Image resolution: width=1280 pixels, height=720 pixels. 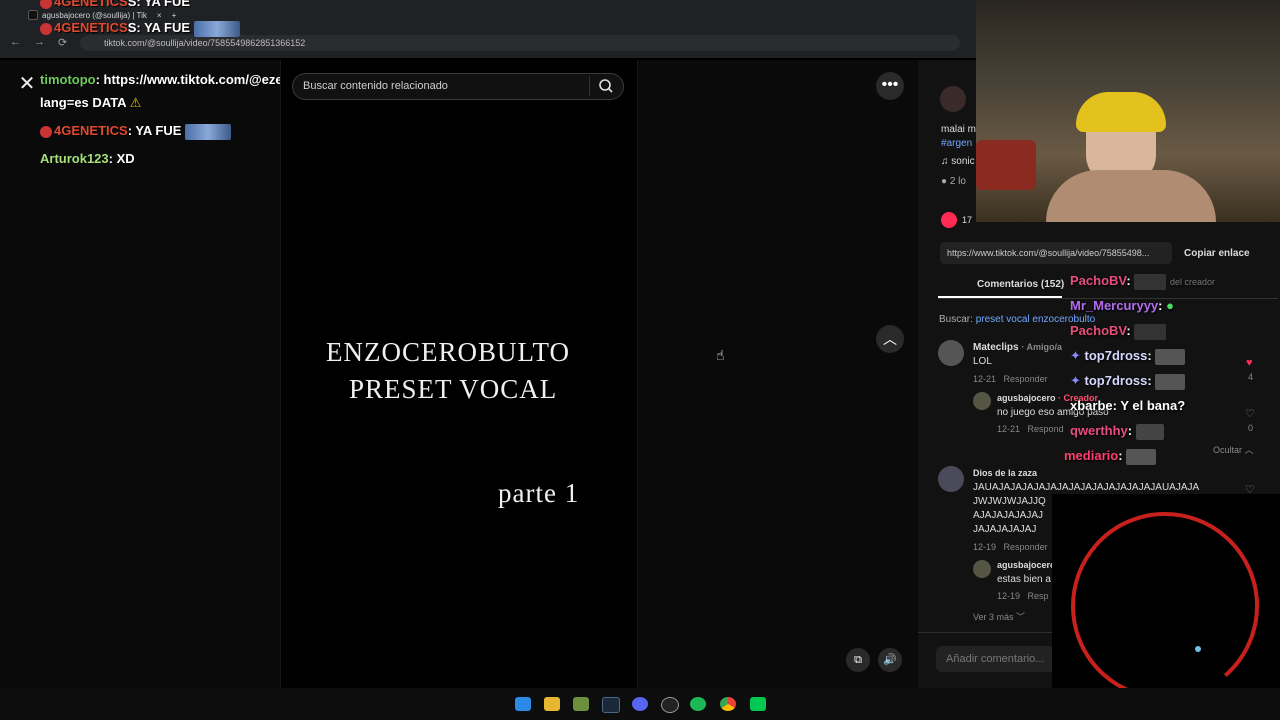 I want to click on chat-badge-icon: ✦, so click(x=1075, y=355).